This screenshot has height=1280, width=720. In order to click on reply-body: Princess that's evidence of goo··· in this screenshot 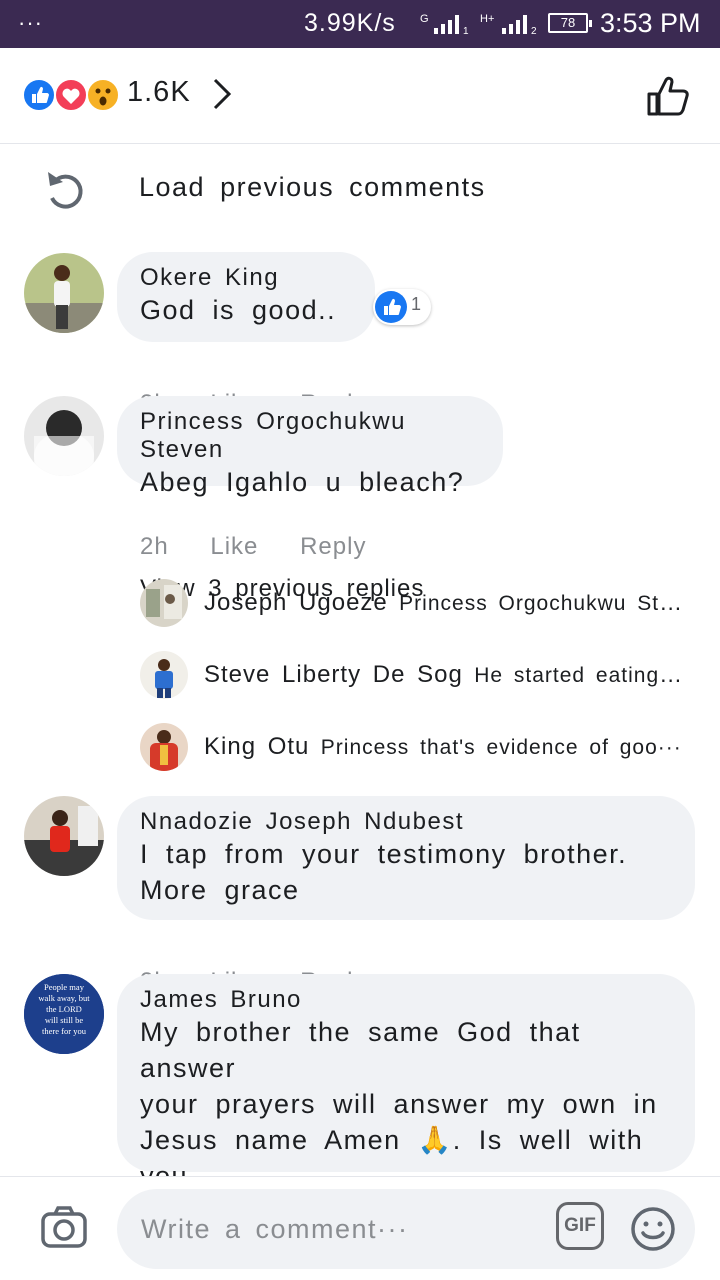, I will do `click(501, 747)`.